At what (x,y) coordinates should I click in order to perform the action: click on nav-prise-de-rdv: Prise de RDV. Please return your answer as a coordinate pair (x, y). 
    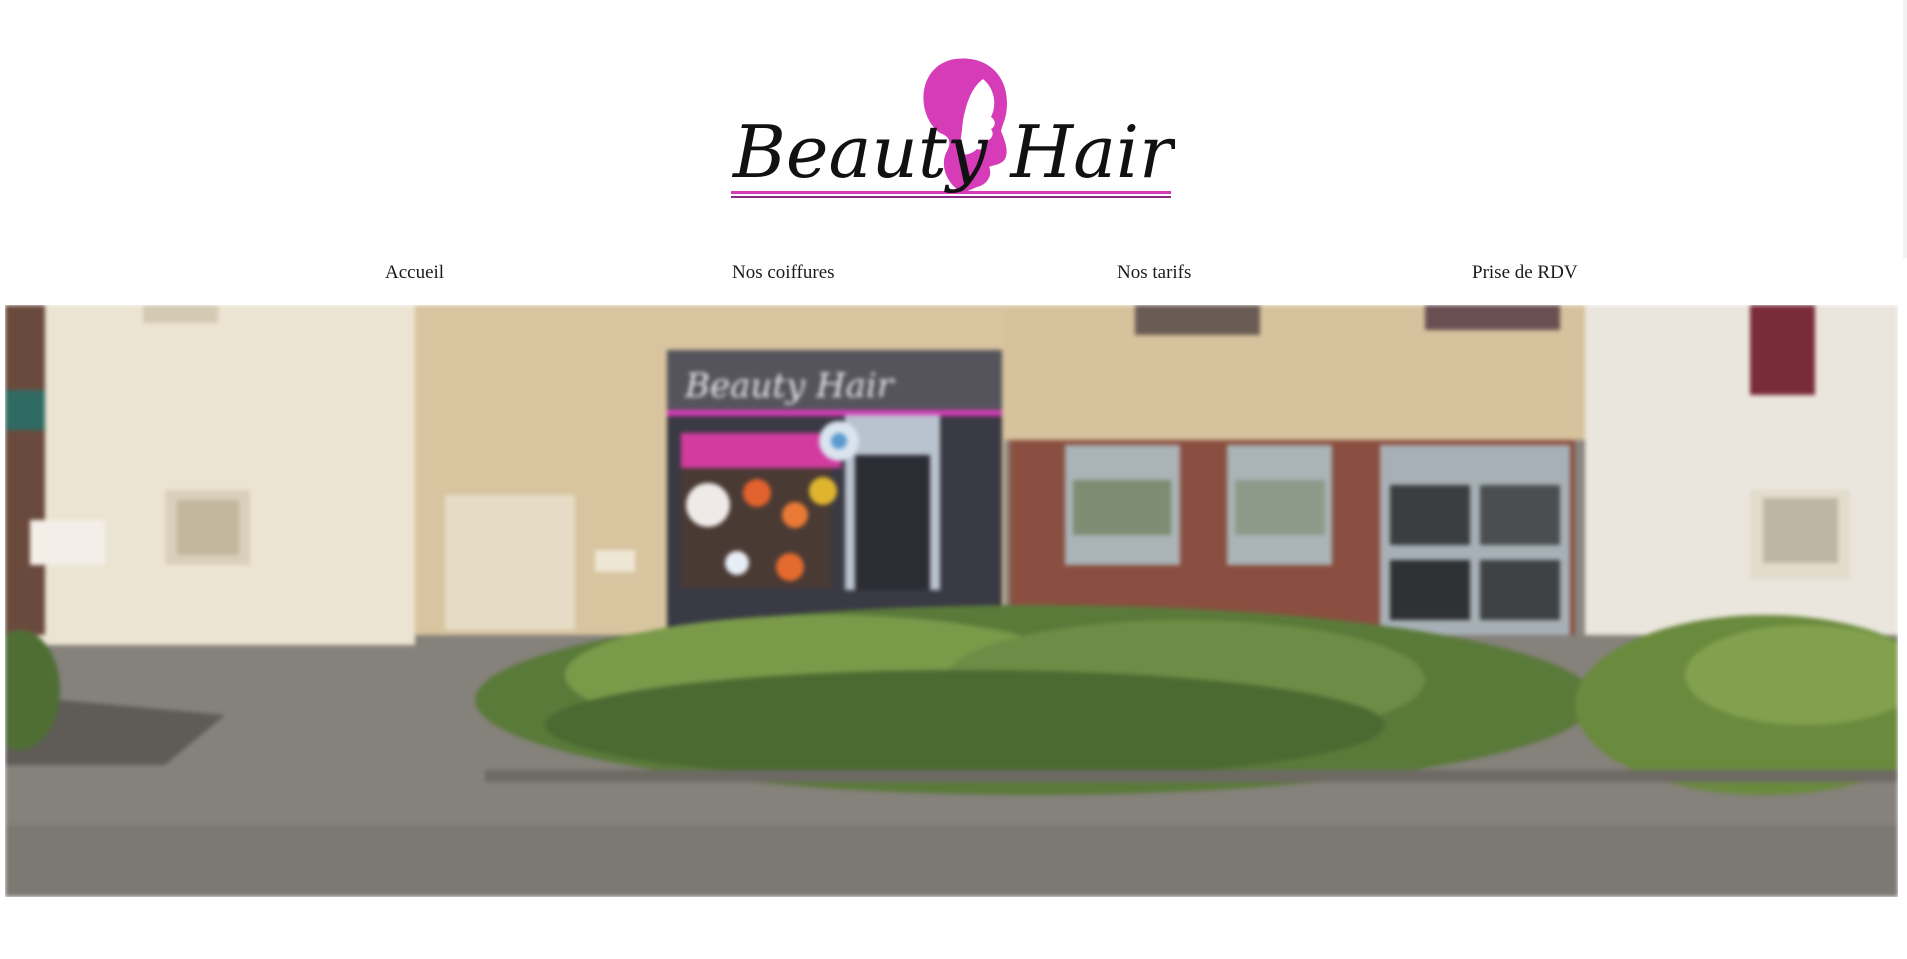
    Looking at the image, I should click on (1525, 273).